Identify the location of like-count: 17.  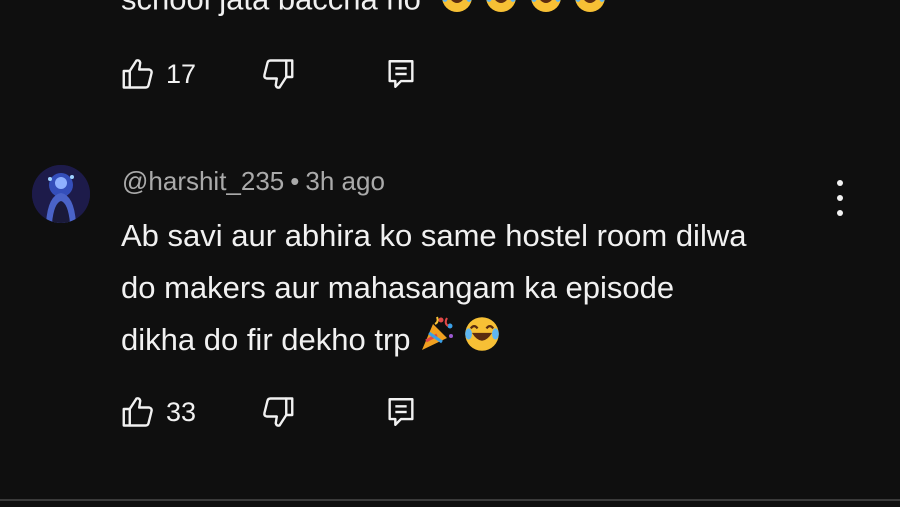
(181, 73).